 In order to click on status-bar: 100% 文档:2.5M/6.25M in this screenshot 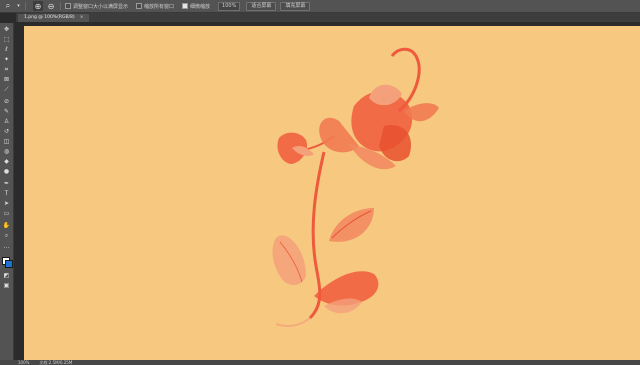, I will do `click(320, 362)`.